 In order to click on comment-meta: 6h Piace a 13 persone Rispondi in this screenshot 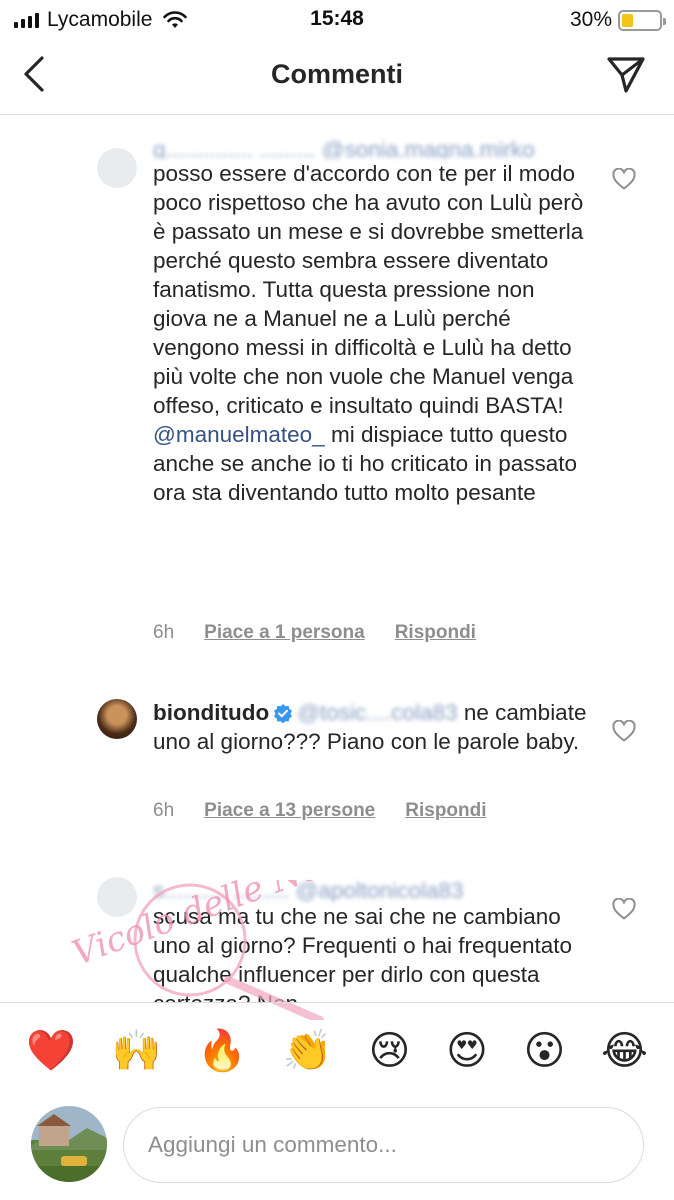, I will do `click(320, 811)`.